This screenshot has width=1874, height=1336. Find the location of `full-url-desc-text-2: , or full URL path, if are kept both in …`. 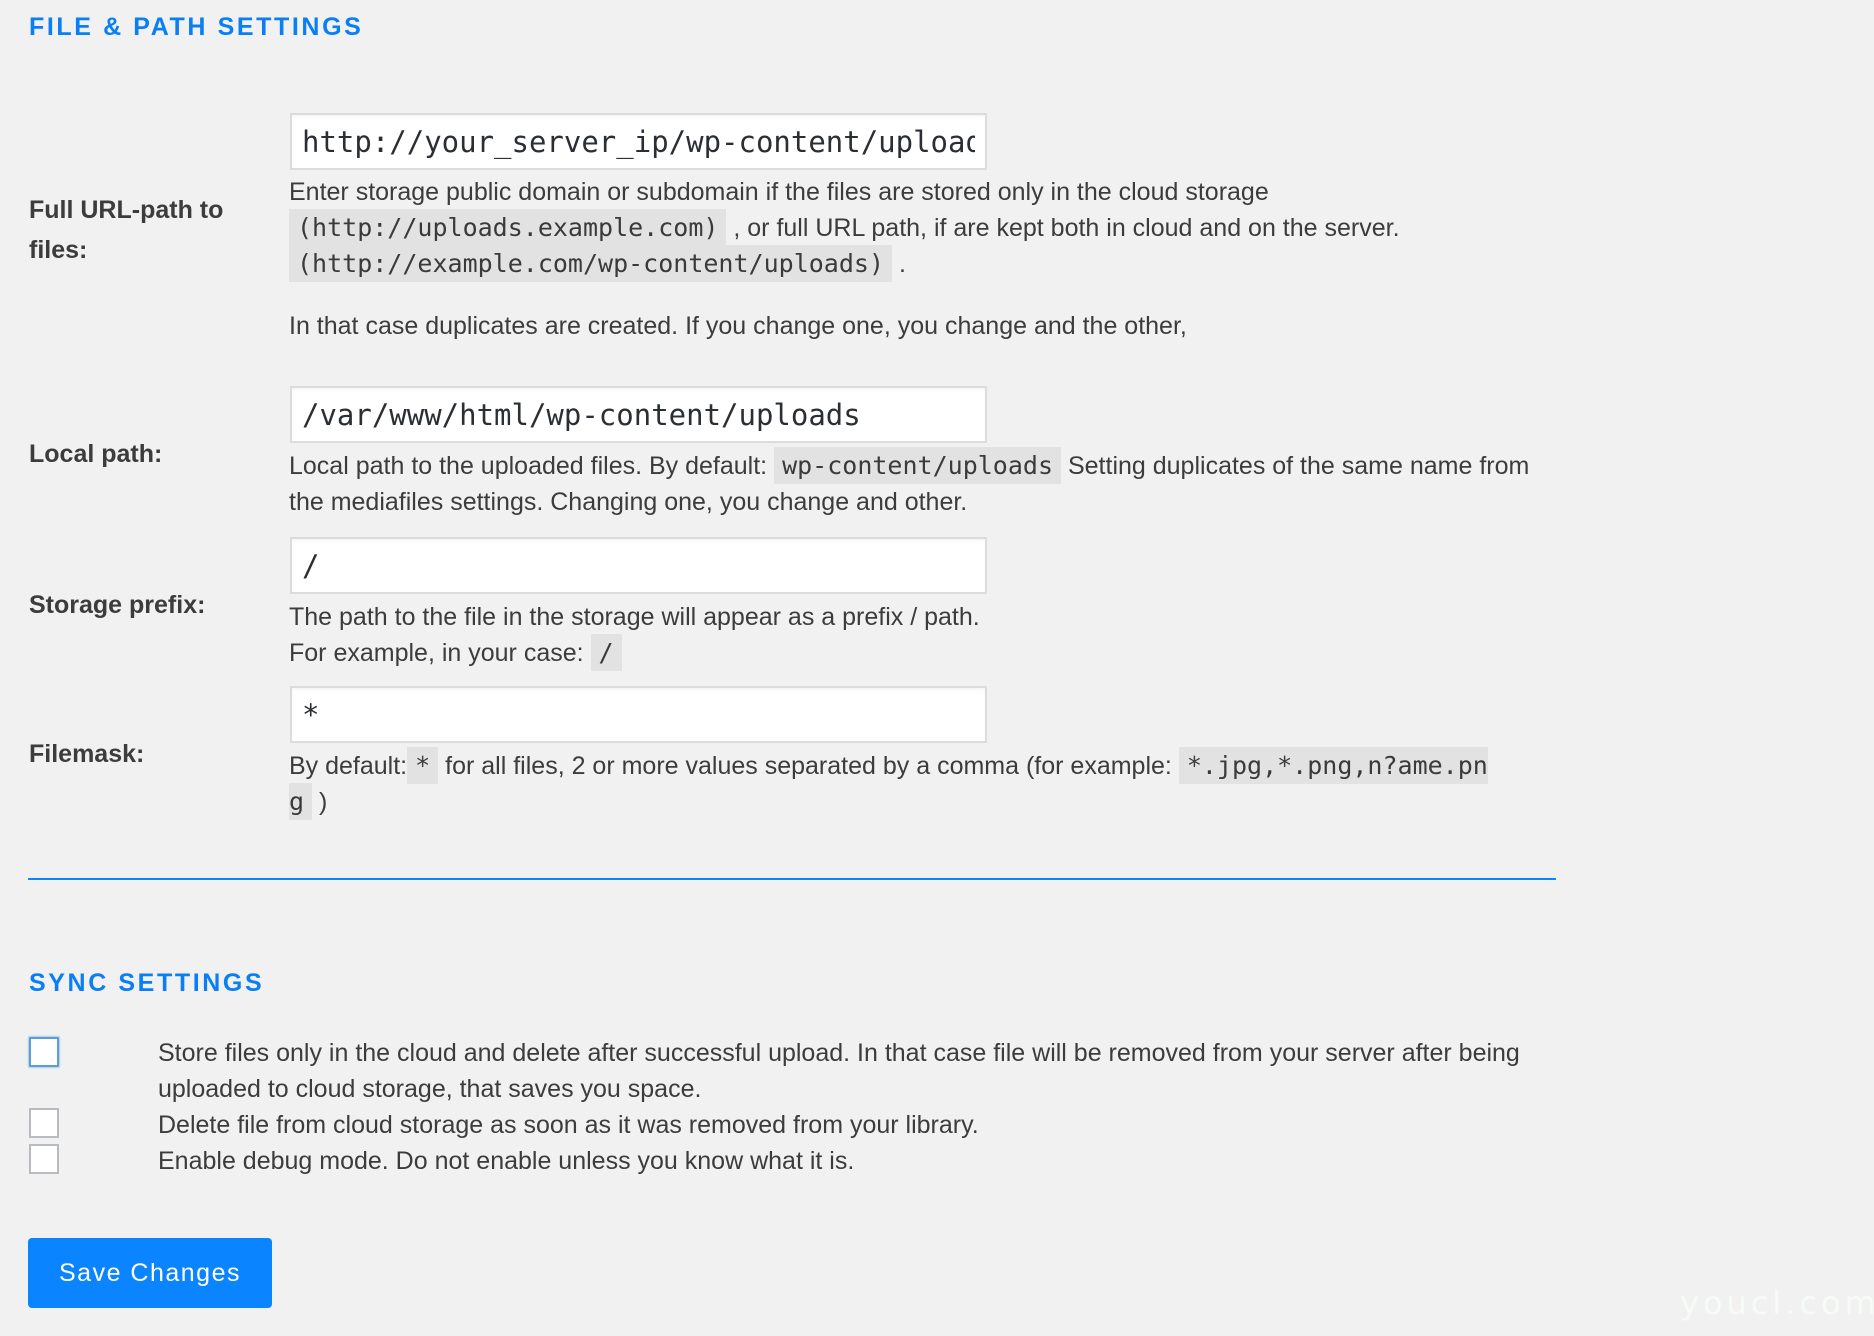

full-url-desc-text-2: , or full URL path, if are kept both in … is located at coordinates (1066, 228).